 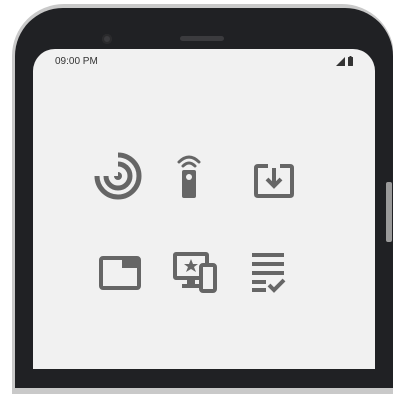 I want to click on featured-devices-icon, so click(x=195, y=272).